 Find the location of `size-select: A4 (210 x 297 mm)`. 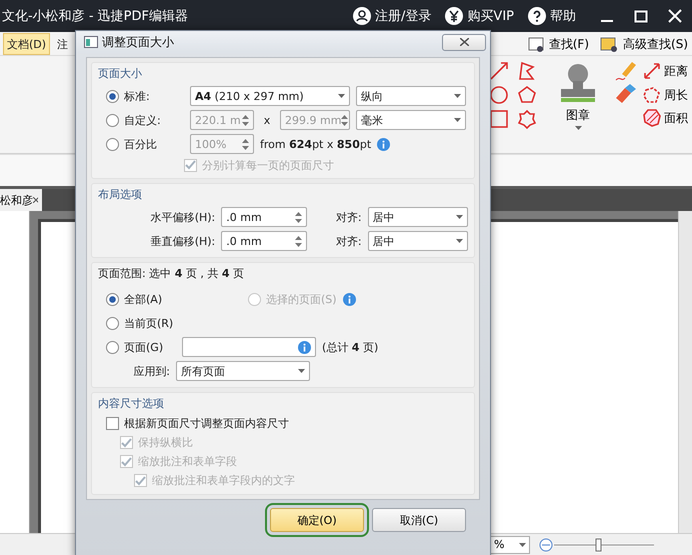

size-select: A4 (210 x 297 mm) is located at coordinates (270, 96).